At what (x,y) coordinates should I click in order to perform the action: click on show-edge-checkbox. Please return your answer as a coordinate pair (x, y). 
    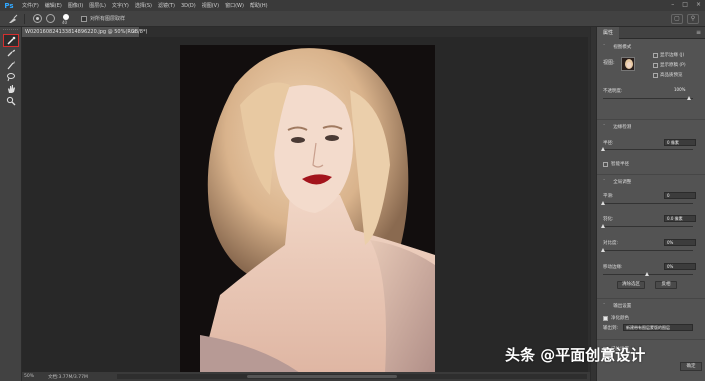
    Looking at the image, I should click on (655, 55).